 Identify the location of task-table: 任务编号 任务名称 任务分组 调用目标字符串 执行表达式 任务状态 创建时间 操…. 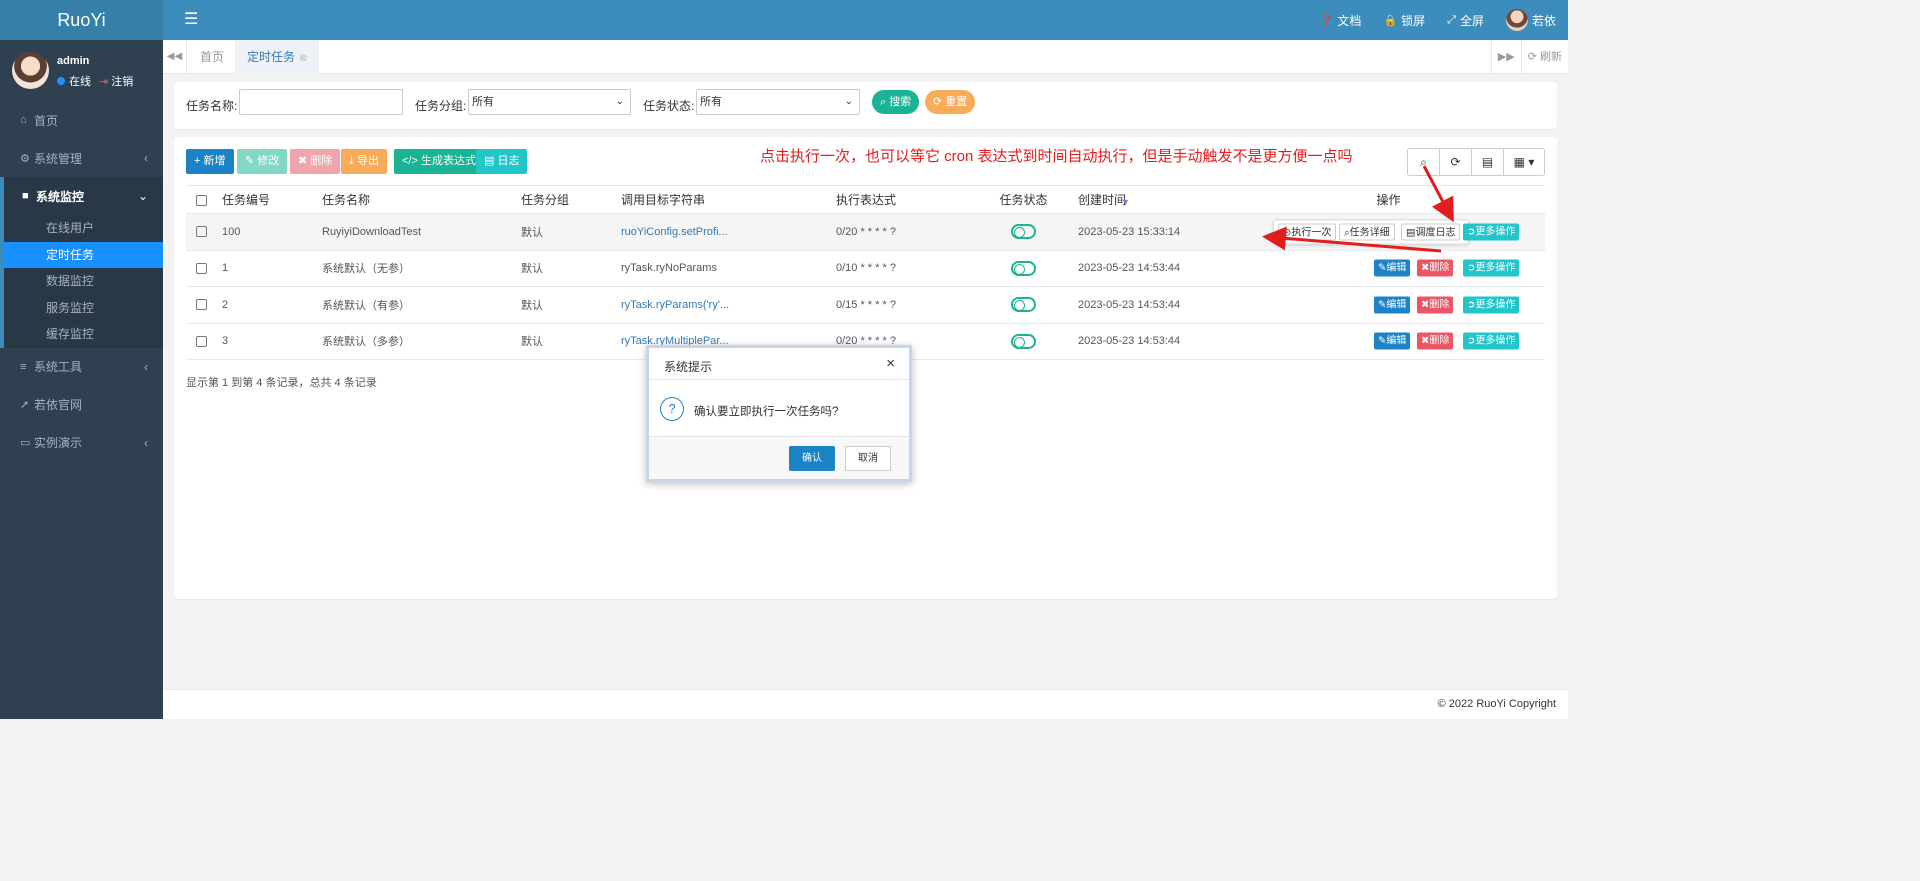
(865, 272).